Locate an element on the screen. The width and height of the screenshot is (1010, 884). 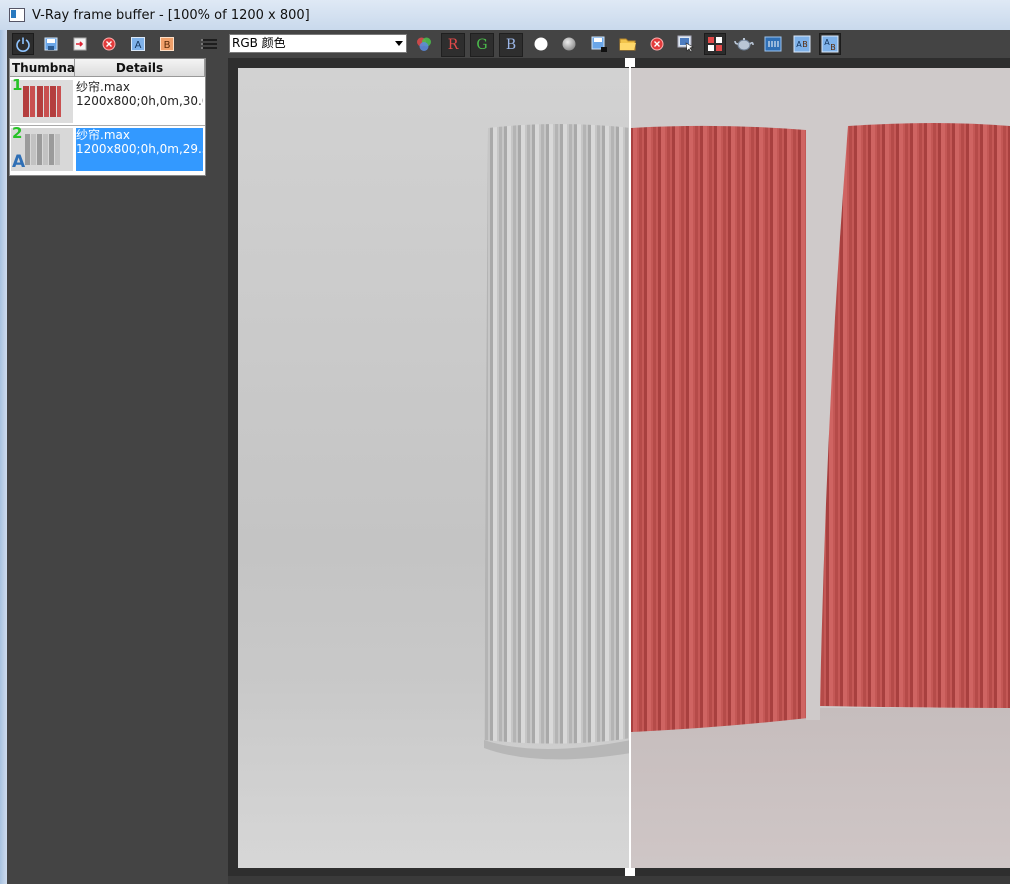
history-item-selected: 2 A 纱帘.max 1200x800;0h,0m,29.3s is located at coordinates (107, 148).